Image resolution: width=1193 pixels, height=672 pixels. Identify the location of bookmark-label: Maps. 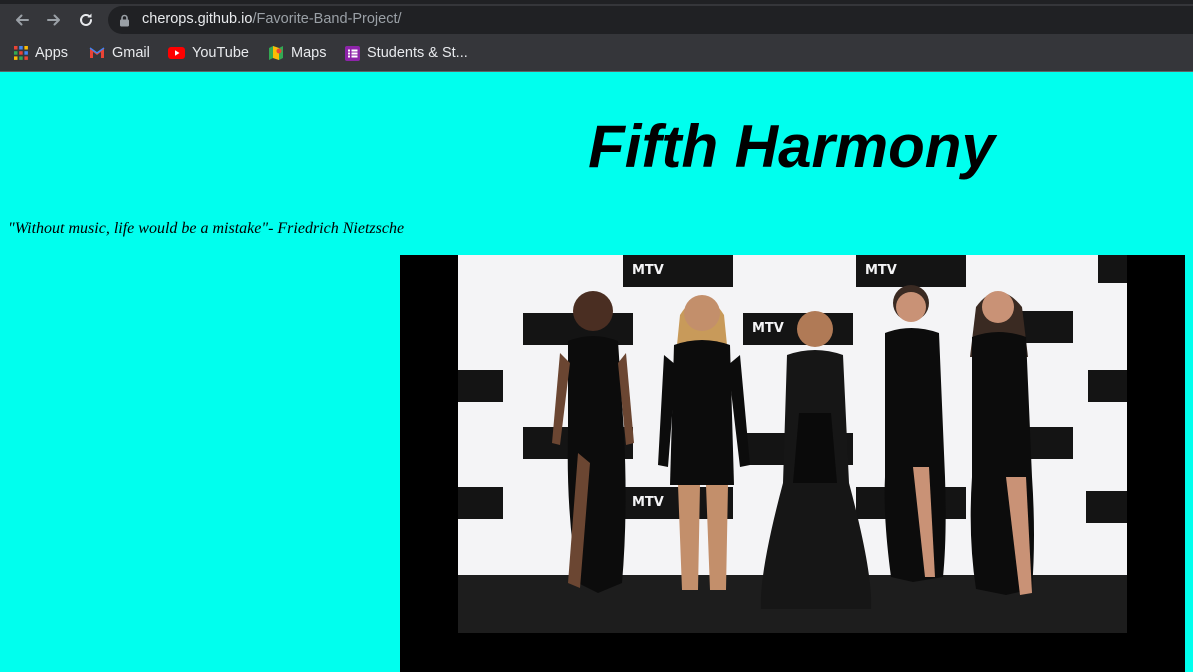
(309, 53).